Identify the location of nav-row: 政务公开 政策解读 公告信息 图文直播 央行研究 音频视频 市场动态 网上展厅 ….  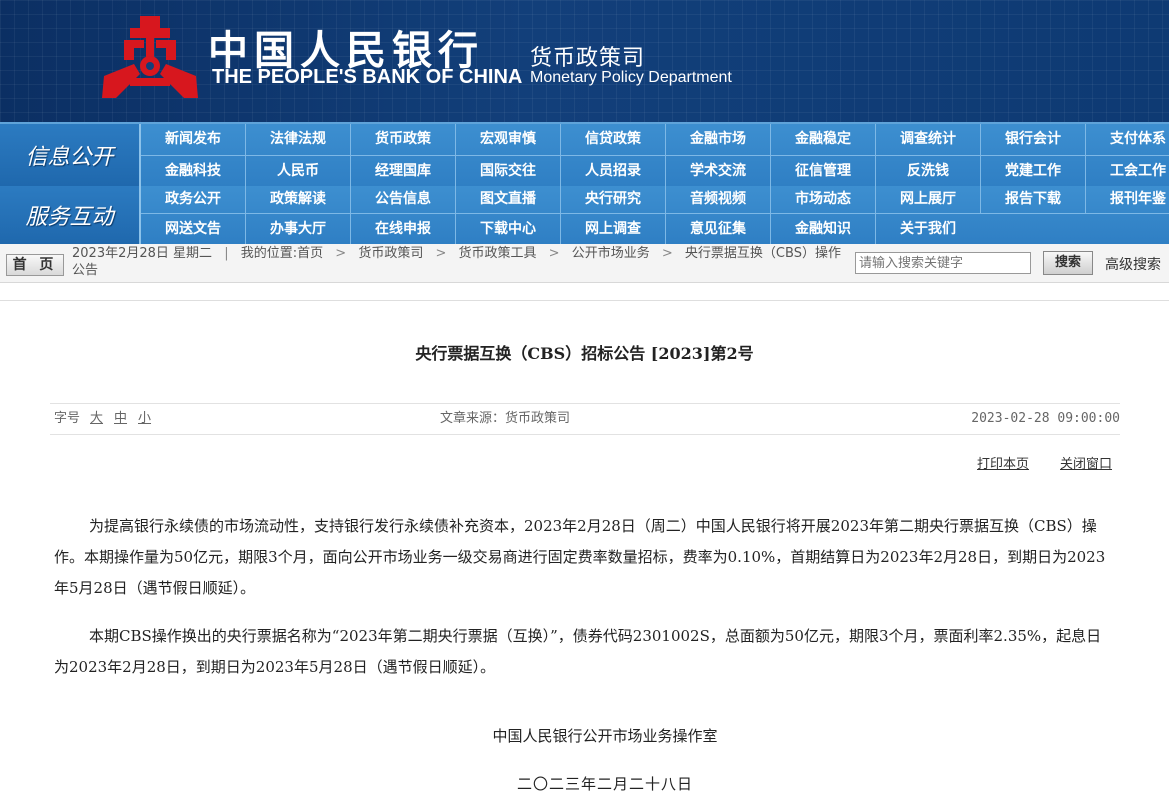
(655, 200).